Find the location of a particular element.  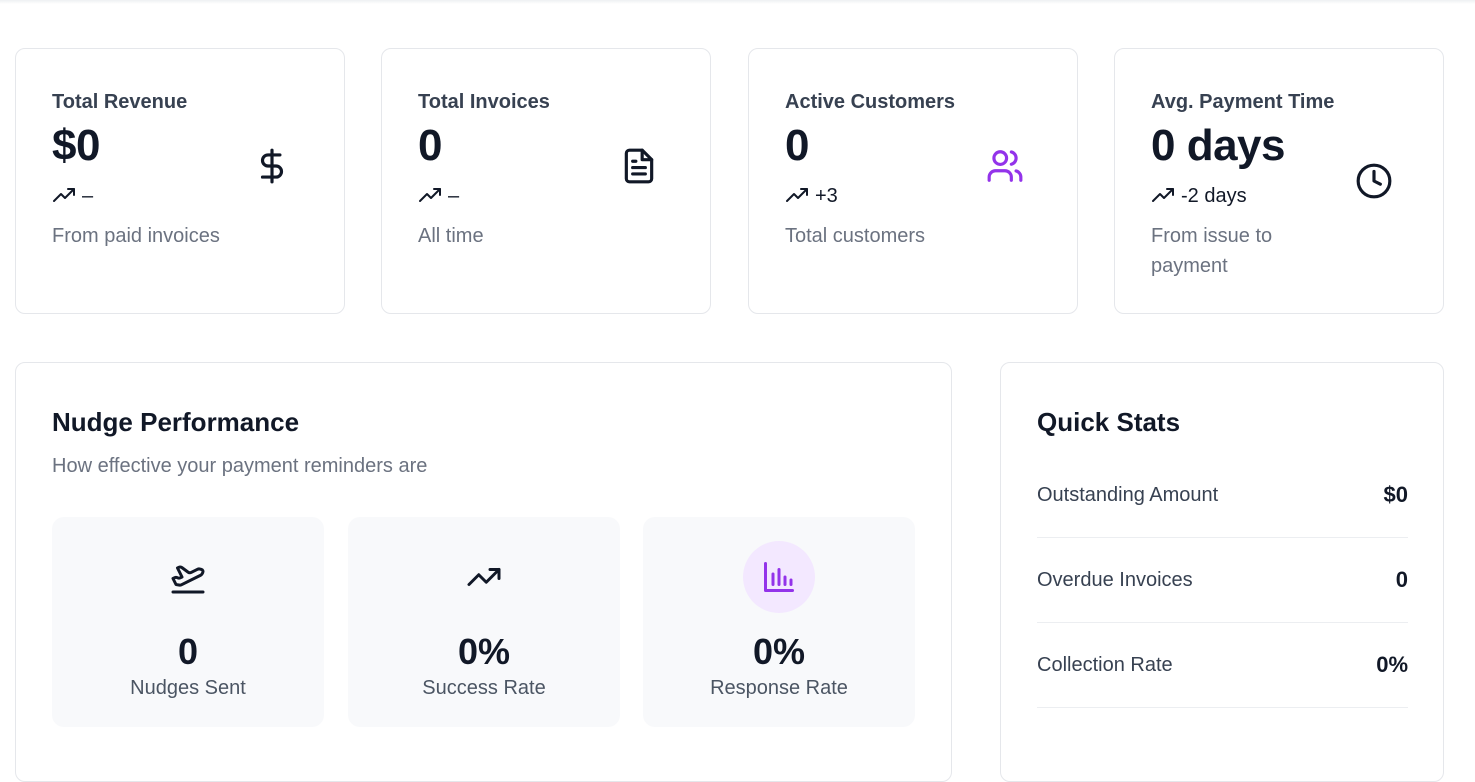

stat-trend-value: +3 is located at coordinates (826, 195).